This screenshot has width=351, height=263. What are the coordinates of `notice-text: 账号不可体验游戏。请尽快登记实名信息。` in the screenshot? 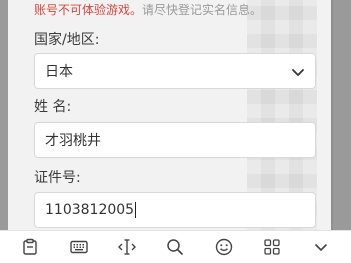 It's located at (148, 10).